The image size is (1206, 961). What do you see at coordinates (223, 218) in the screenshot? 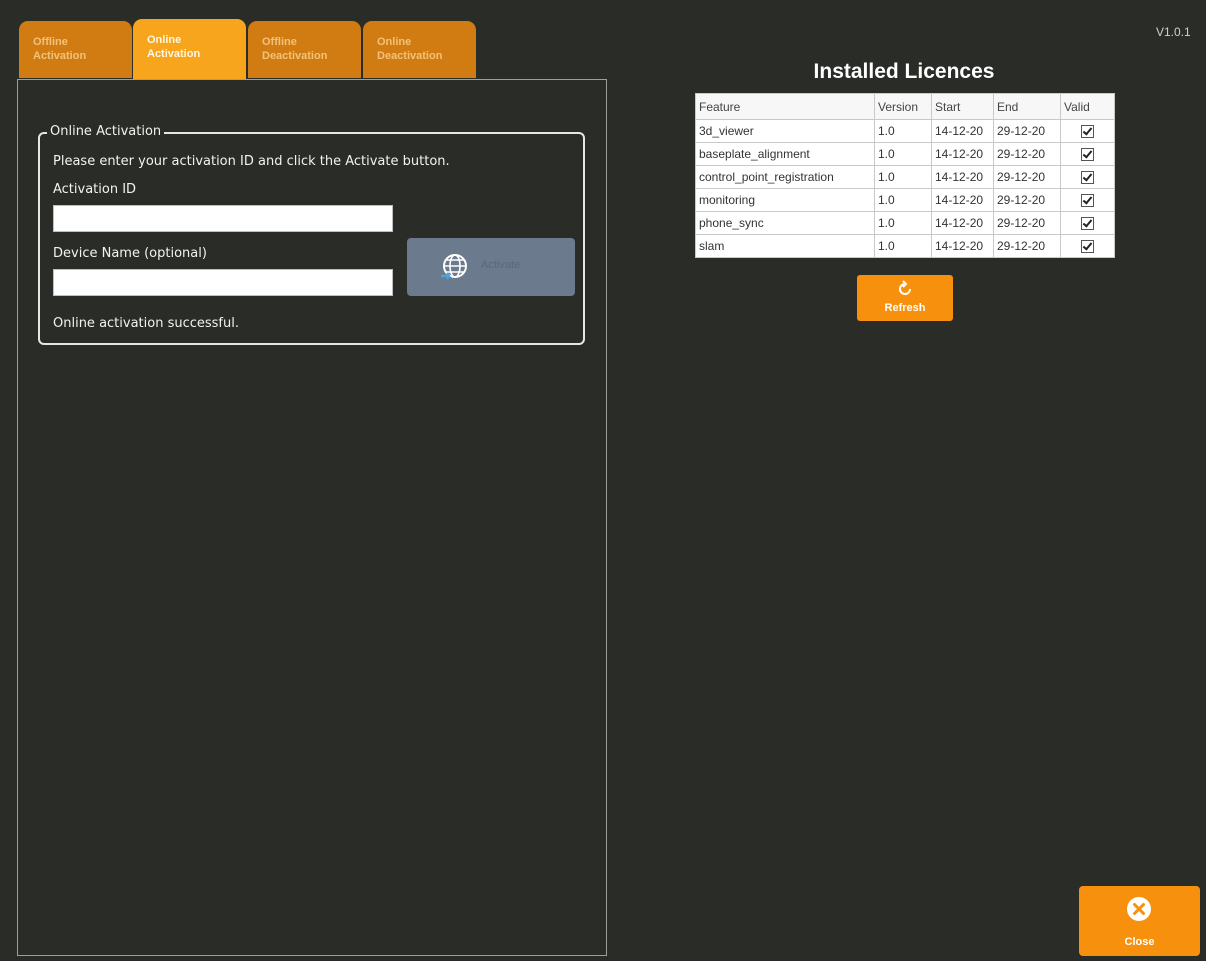
I see `activation-id-input` at bounding box center [223, 218].